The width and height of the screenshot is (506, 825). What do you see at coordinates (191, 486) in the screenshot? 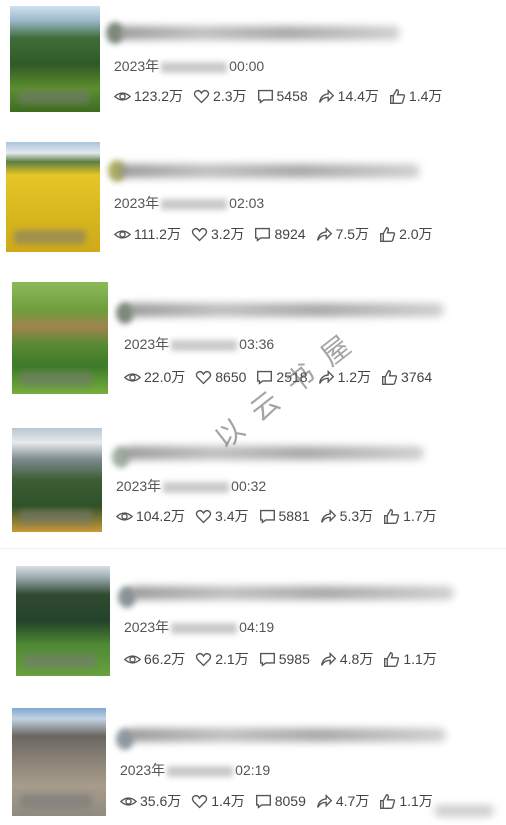
I see `publish-date: 2023年 00:32` at bounding box center [191, 486].